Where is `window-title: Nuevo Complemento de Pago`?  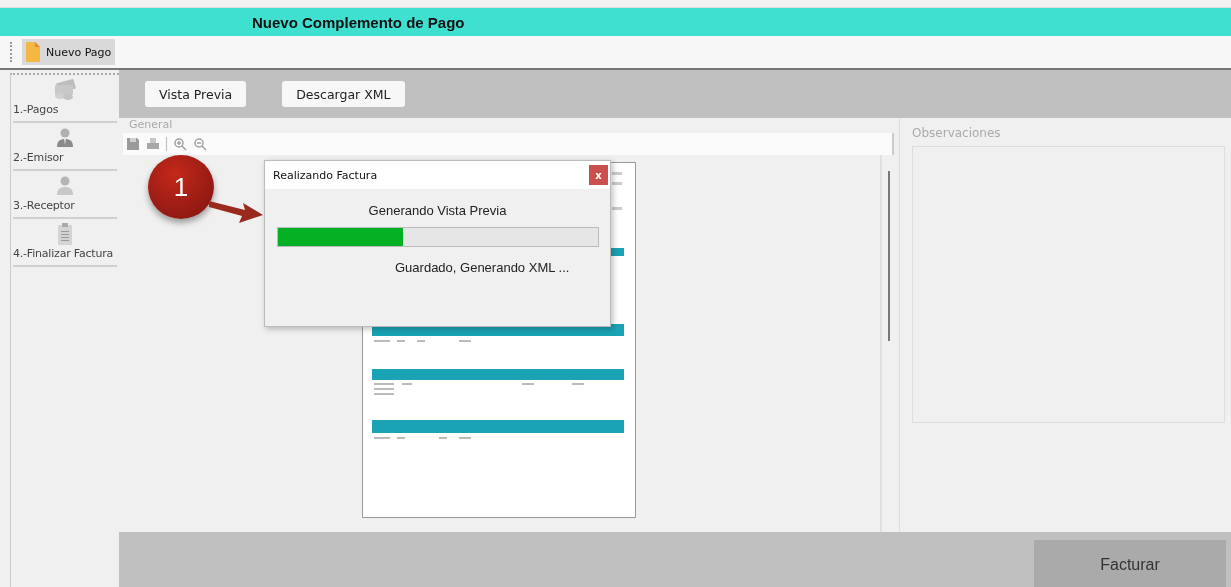
window-title: Nuevo Complemento de Pago is located at coordinates (358, 22).